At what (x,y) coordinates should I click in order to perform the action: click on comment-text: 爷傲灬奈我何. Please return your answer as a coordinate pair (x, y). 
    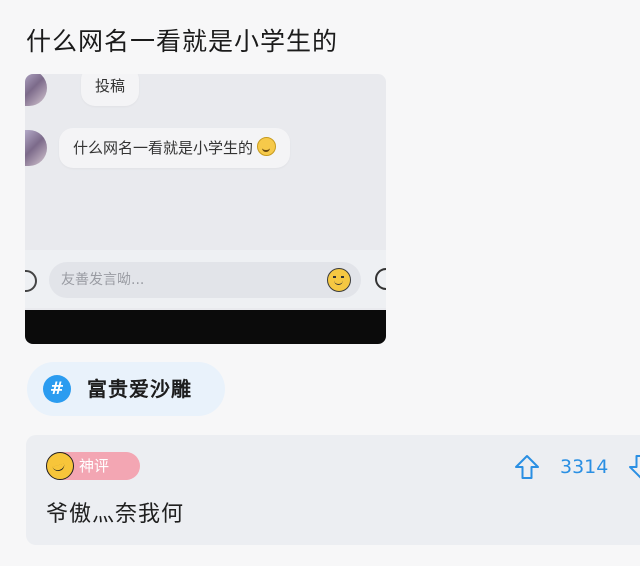
    Looking at the image, I should click on (115, 514).